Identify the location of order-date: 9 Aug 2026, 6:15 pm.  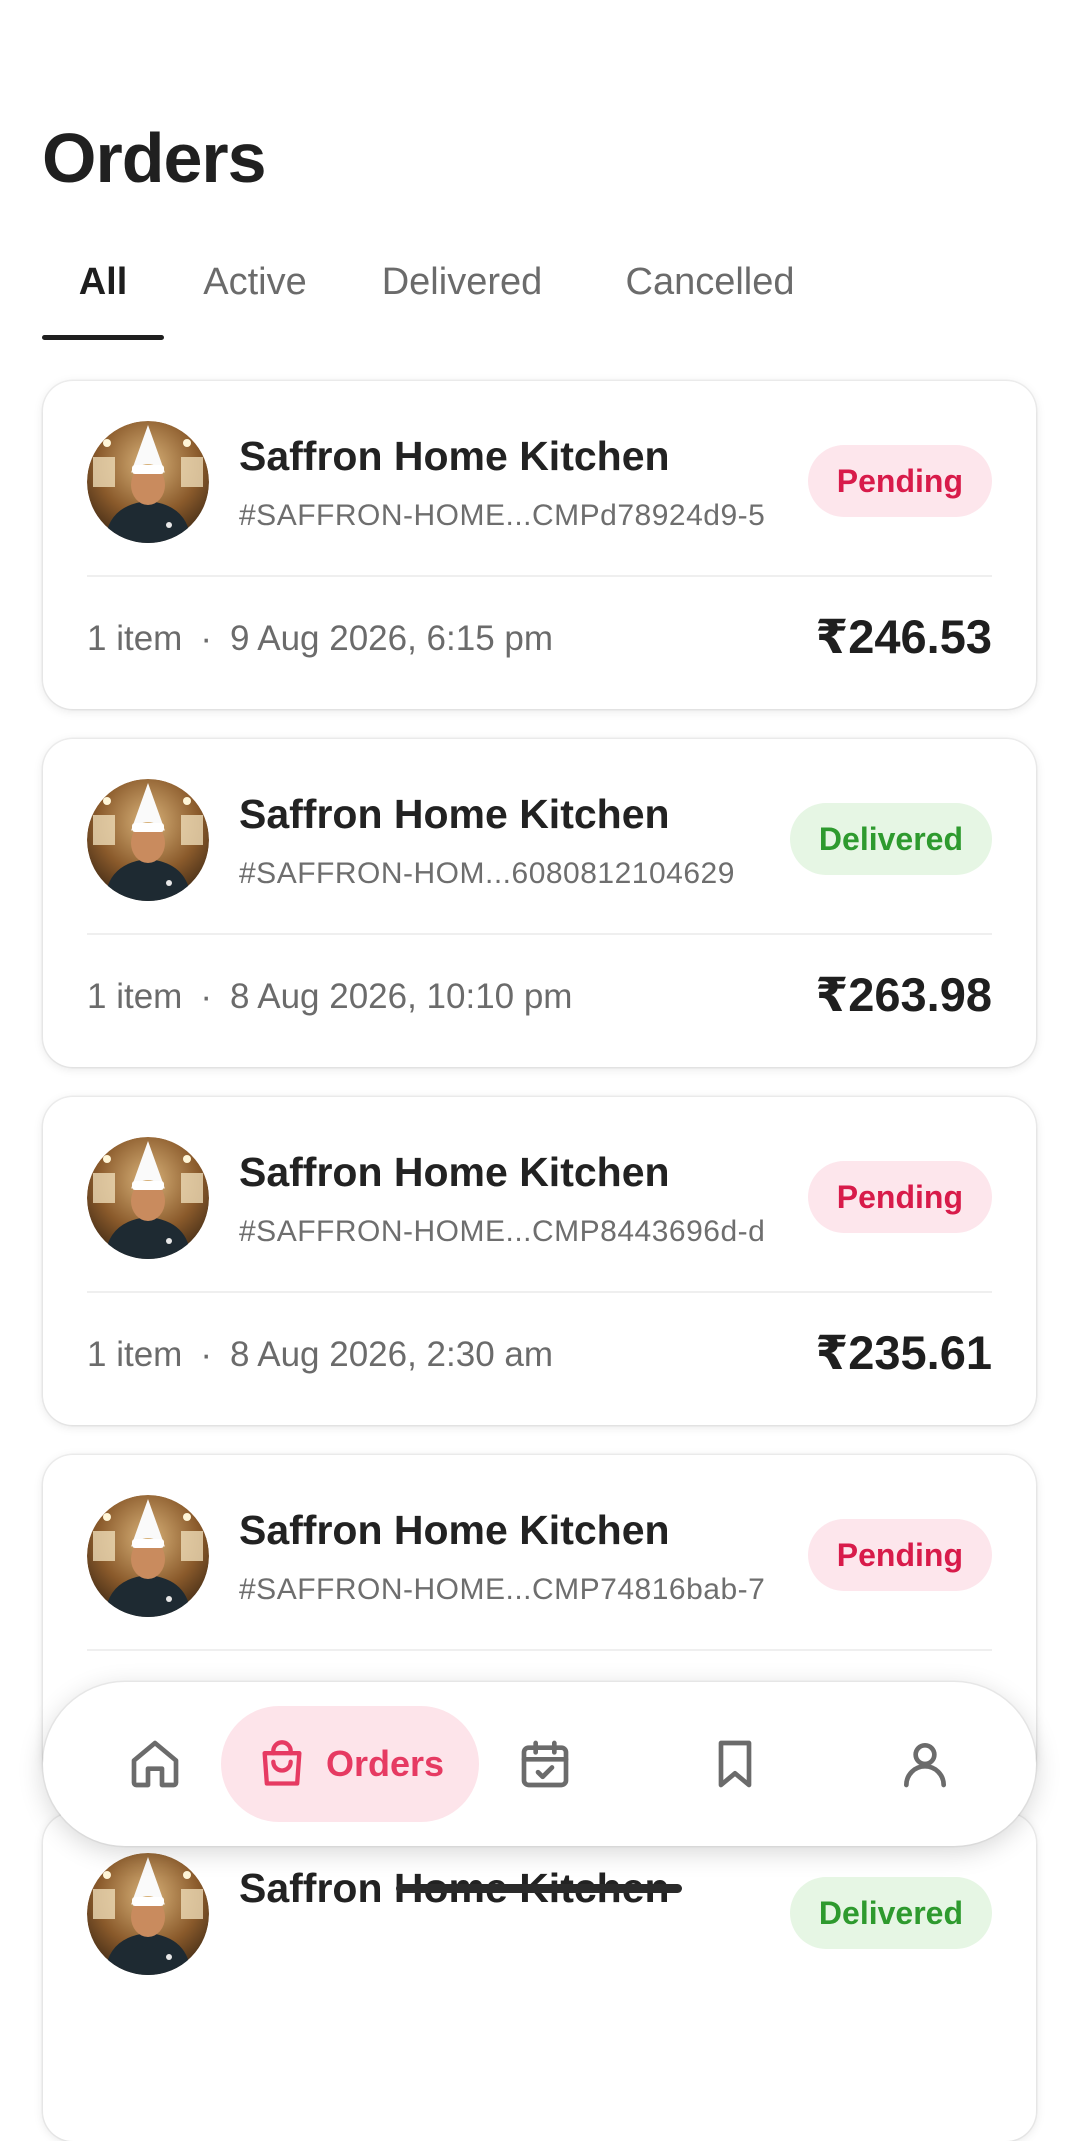
(391, 638).